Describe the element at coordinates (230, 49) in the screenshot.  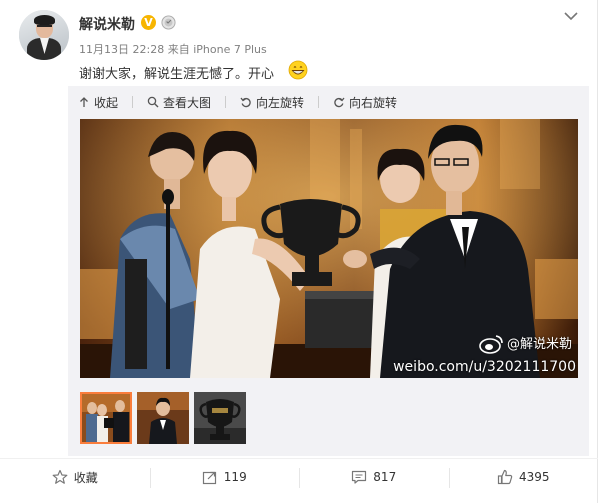
I see `post-source: iPhone 7 Plus` at that location.